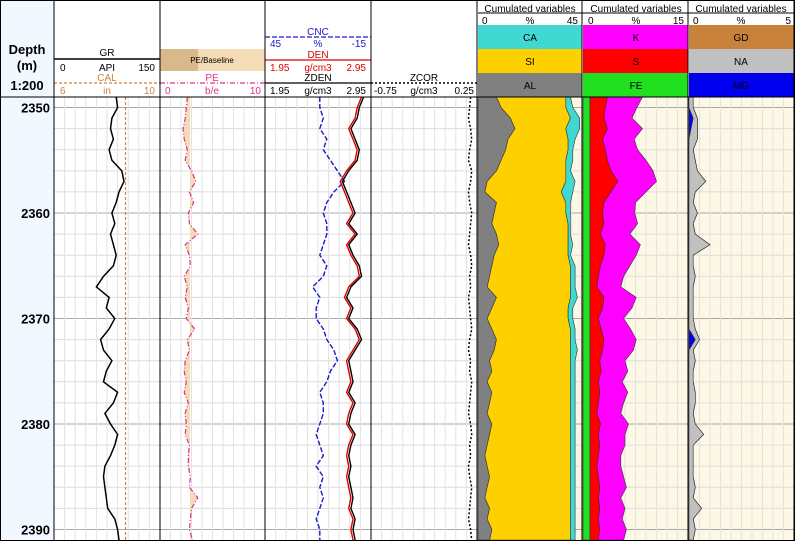 Image resolution: width=796 pixels, height=541 pixels. I want to click on pe-name: PE, so click(212, 78).